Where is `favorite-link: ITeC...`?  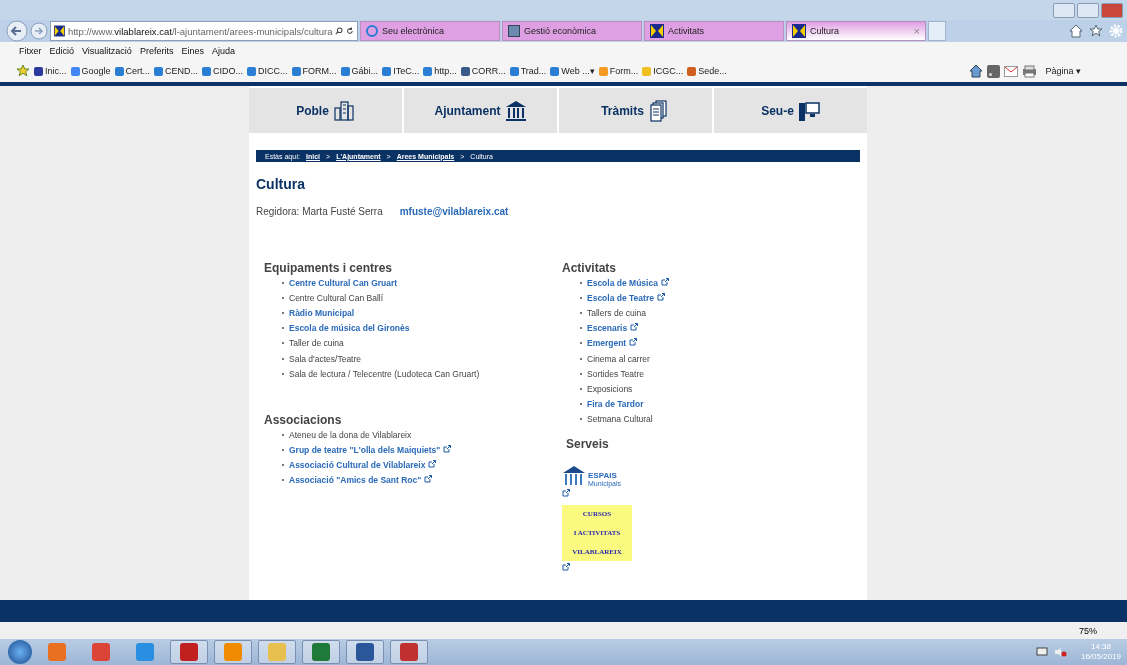
favorite-link: ITeC... is located at coordinates (401, 71).